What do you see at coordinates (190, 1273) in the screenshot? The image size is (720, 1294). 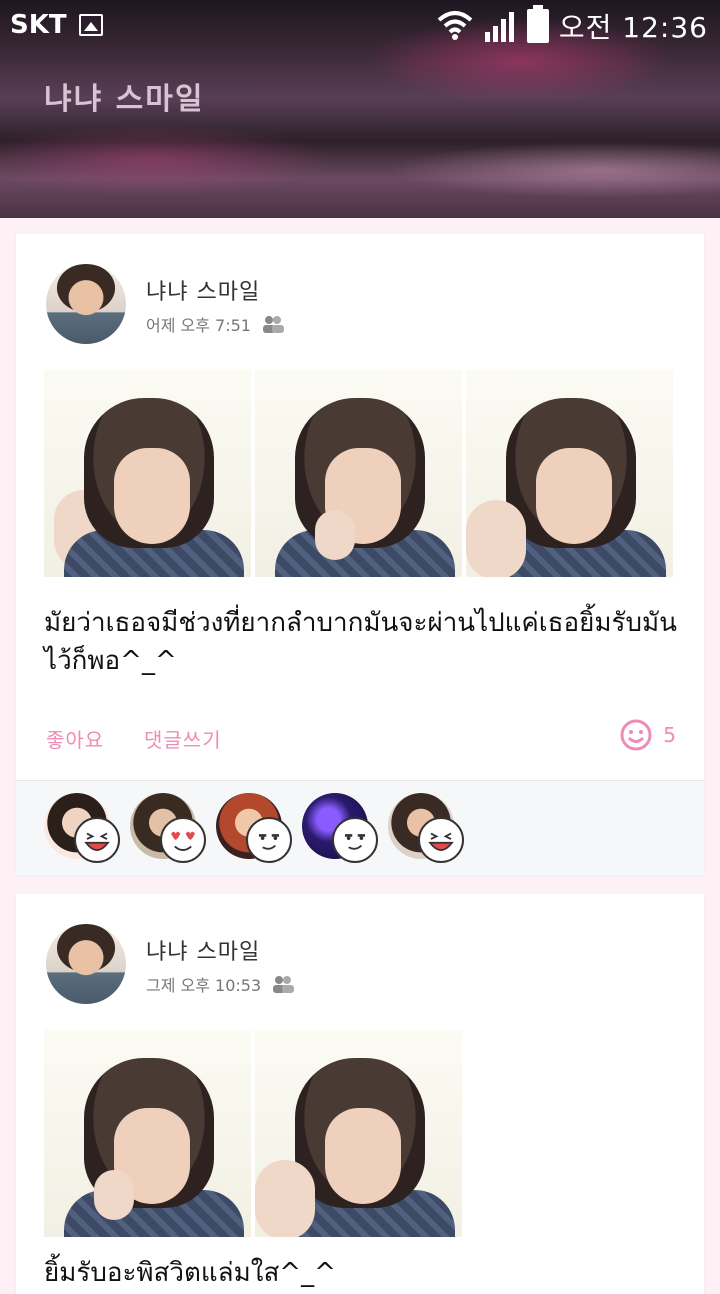 I see `post-text: ยิ้มรับอะพิสวิตแล่มใส^_^` at bounding box center [190, 1273].